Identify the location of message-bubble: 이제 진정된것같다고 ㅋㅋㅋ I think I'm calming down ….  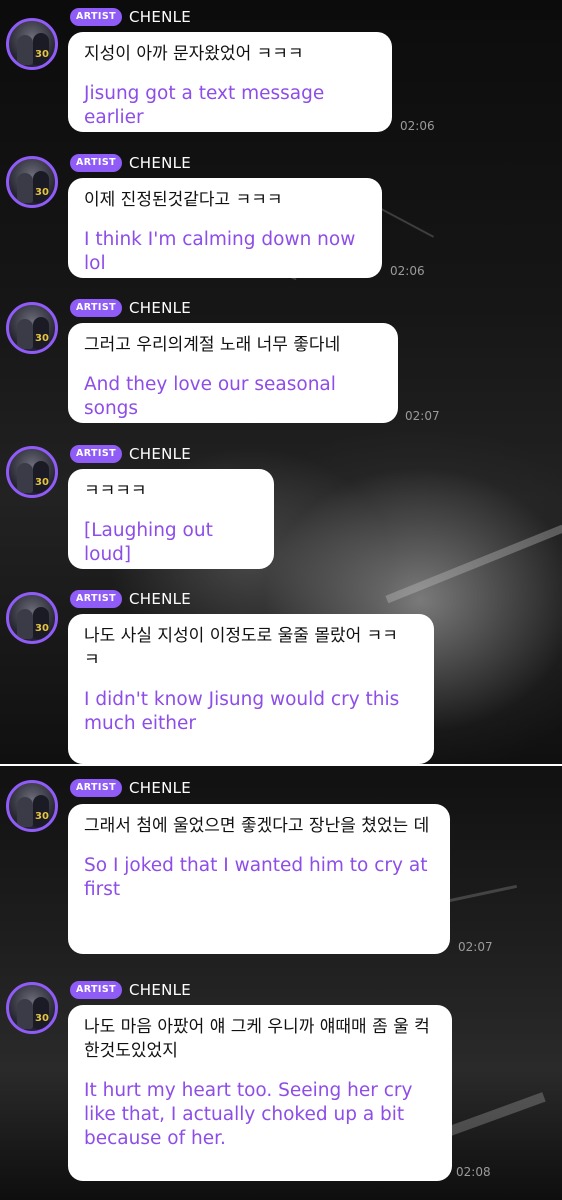
(225, 228).